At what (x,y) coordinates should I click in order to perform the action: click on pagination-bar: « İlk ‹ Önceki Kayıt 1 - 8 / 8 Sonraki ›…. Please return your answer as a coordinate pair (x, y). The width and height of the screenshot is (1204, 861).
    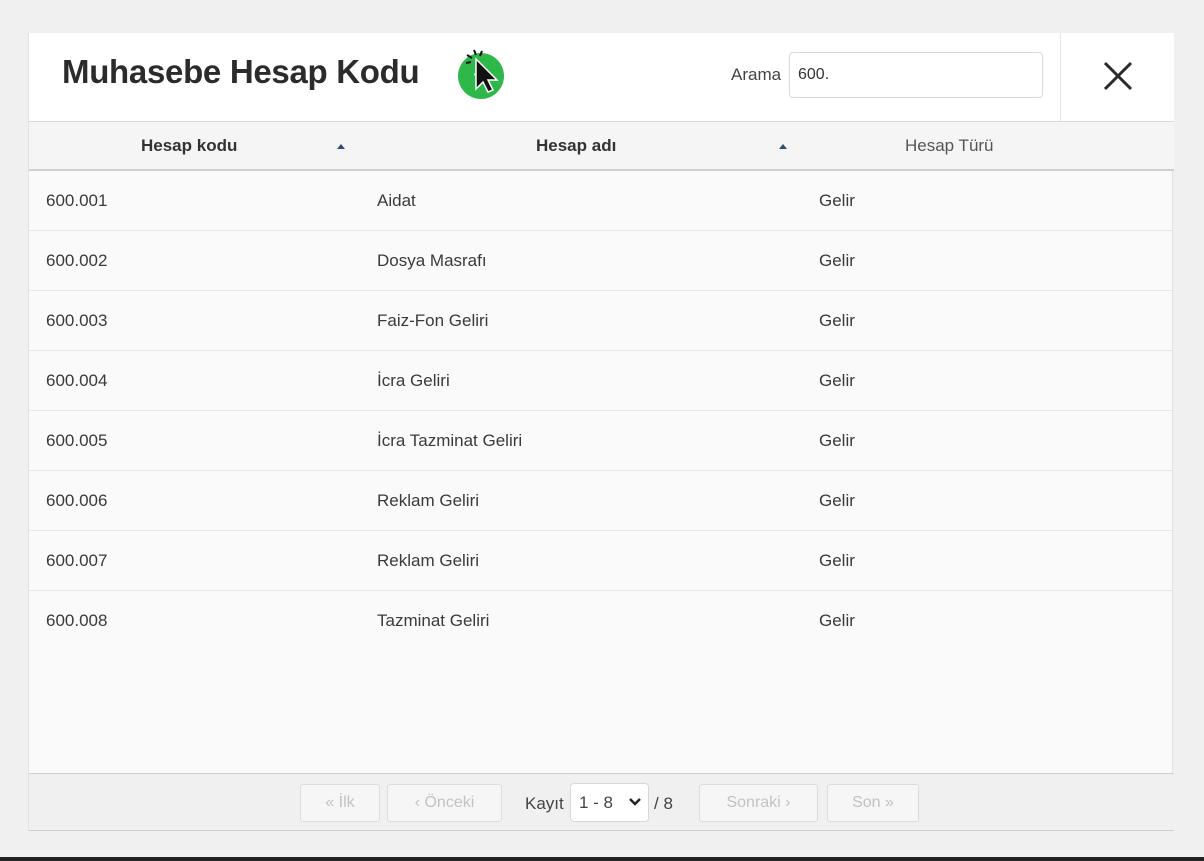
    Looking at the image, I should click on (601, 802).